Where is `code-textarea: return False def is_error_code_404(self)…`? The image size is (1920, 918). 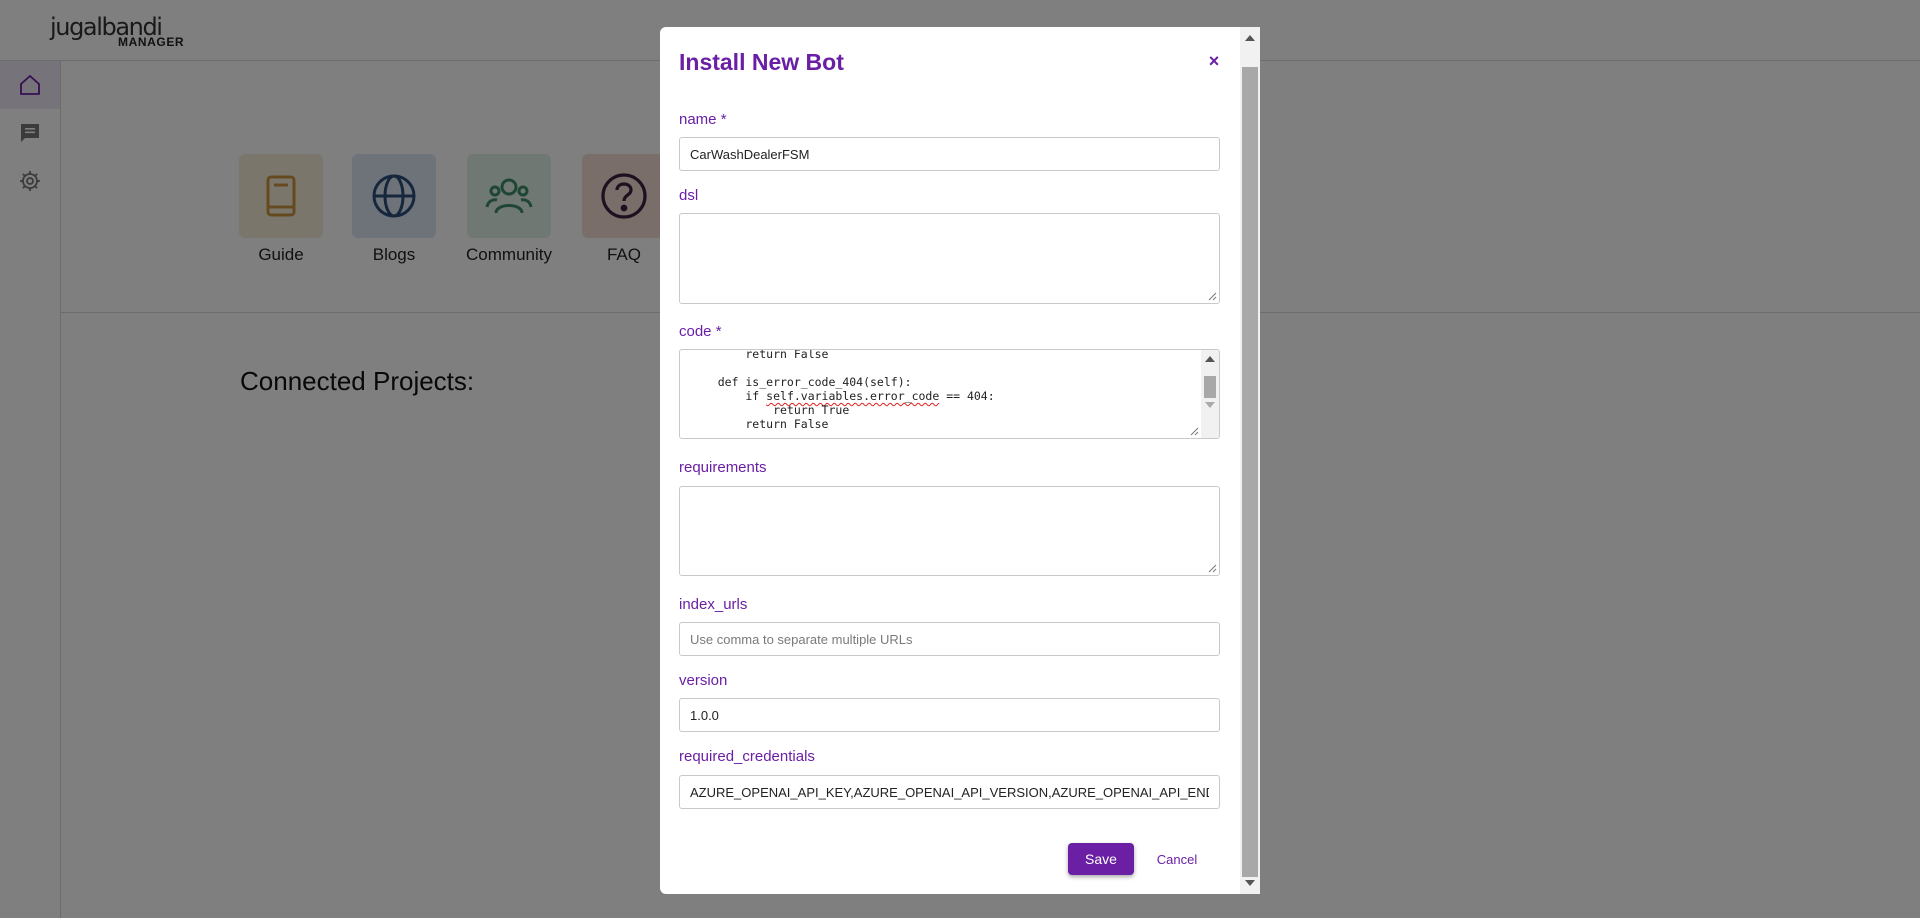
code-textarea: return False def is_error_code_404(self)… is located at coordinates (949, 394).